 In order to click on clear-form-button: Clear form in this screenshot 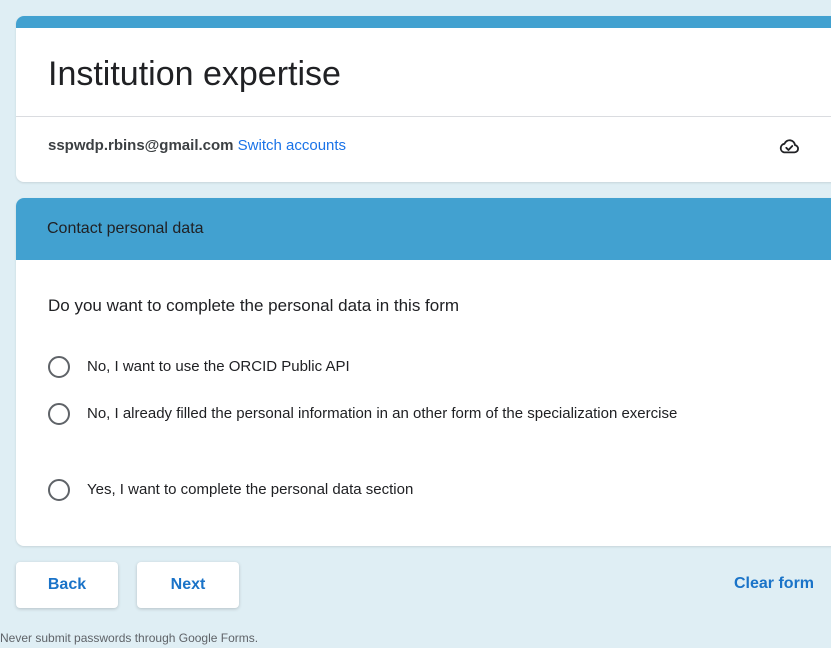, I will do `click(774, 584)`.